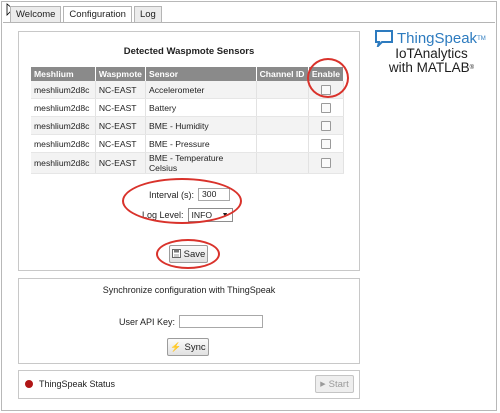 This screenshot has height=413, width=500. Describe the element at coordinates (201, 163) in the screenshot. I see `cell-sensor: BME - Temperature Celsius` at that location.